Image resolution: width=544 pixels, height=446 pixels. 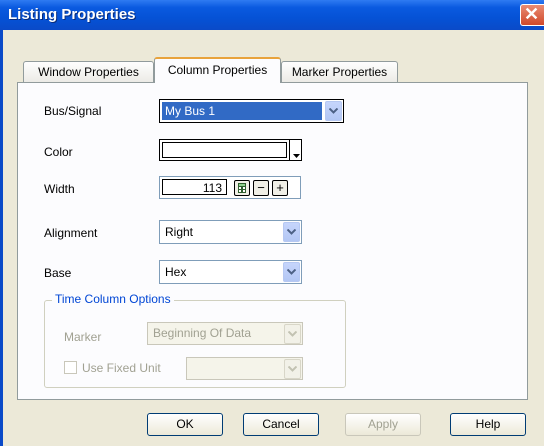 I want to click on tab-window-properties: Window Properties, so click(x=88, y=71).